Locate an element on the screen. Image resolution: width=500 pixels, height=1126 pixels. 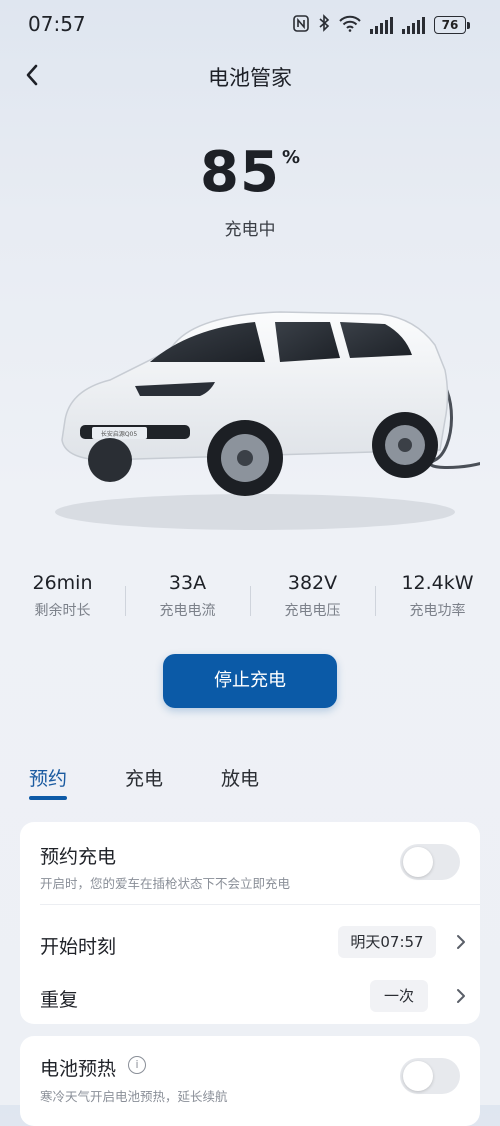
status-bar: 07:57 76 is located at coordinates (250, 24).